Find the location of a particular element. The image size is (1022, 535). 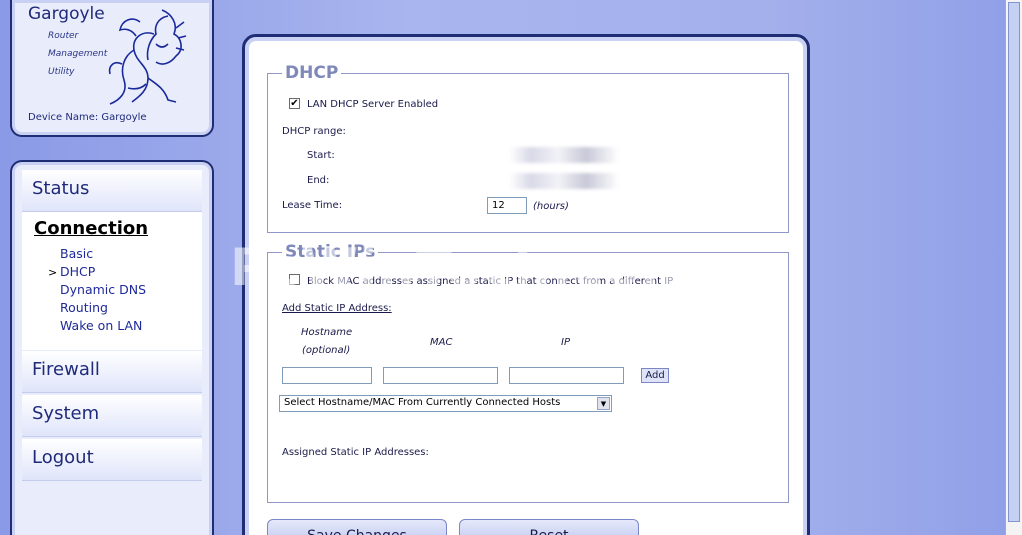

lease-time-unit: (hours) is located at coordinates (551, 206).